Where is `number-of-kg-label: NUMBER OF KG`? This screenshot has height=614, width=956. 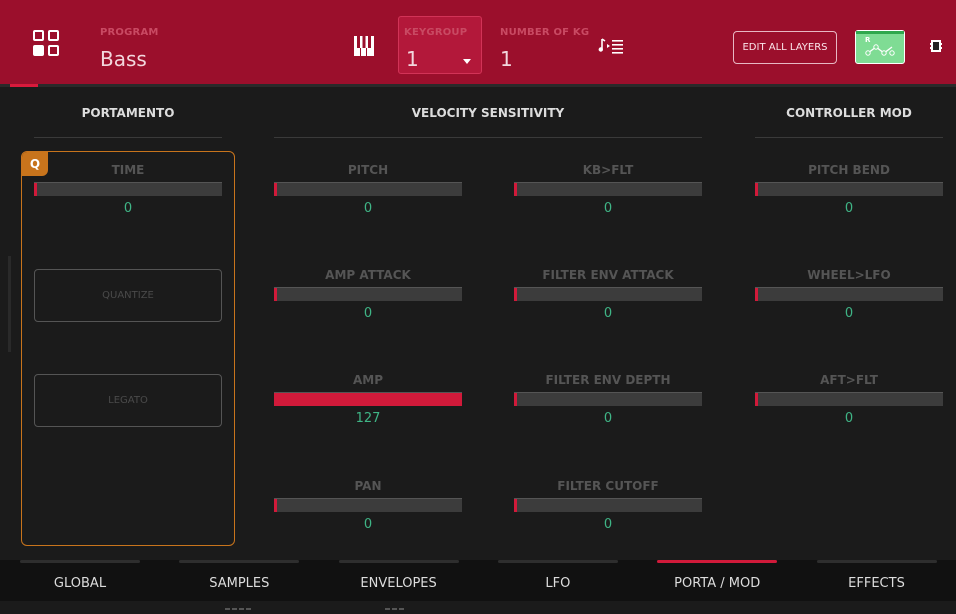 number-of-kg-label: NUMBER OF KG is located at coordinates (544, 32).